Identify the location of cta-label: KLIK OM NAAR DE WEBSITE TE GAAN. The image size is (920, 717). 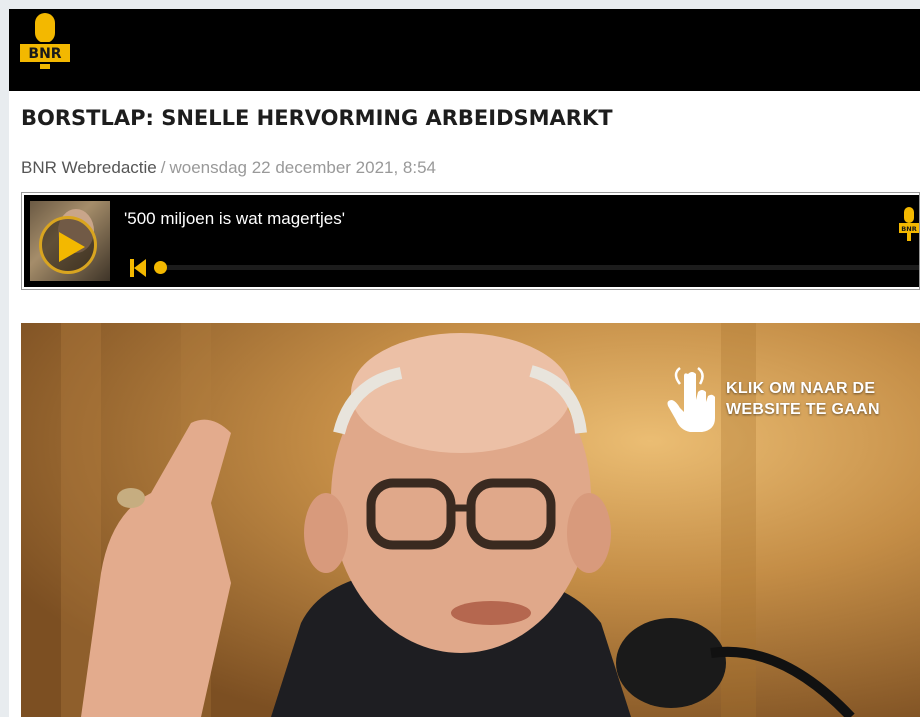
(803, 399).